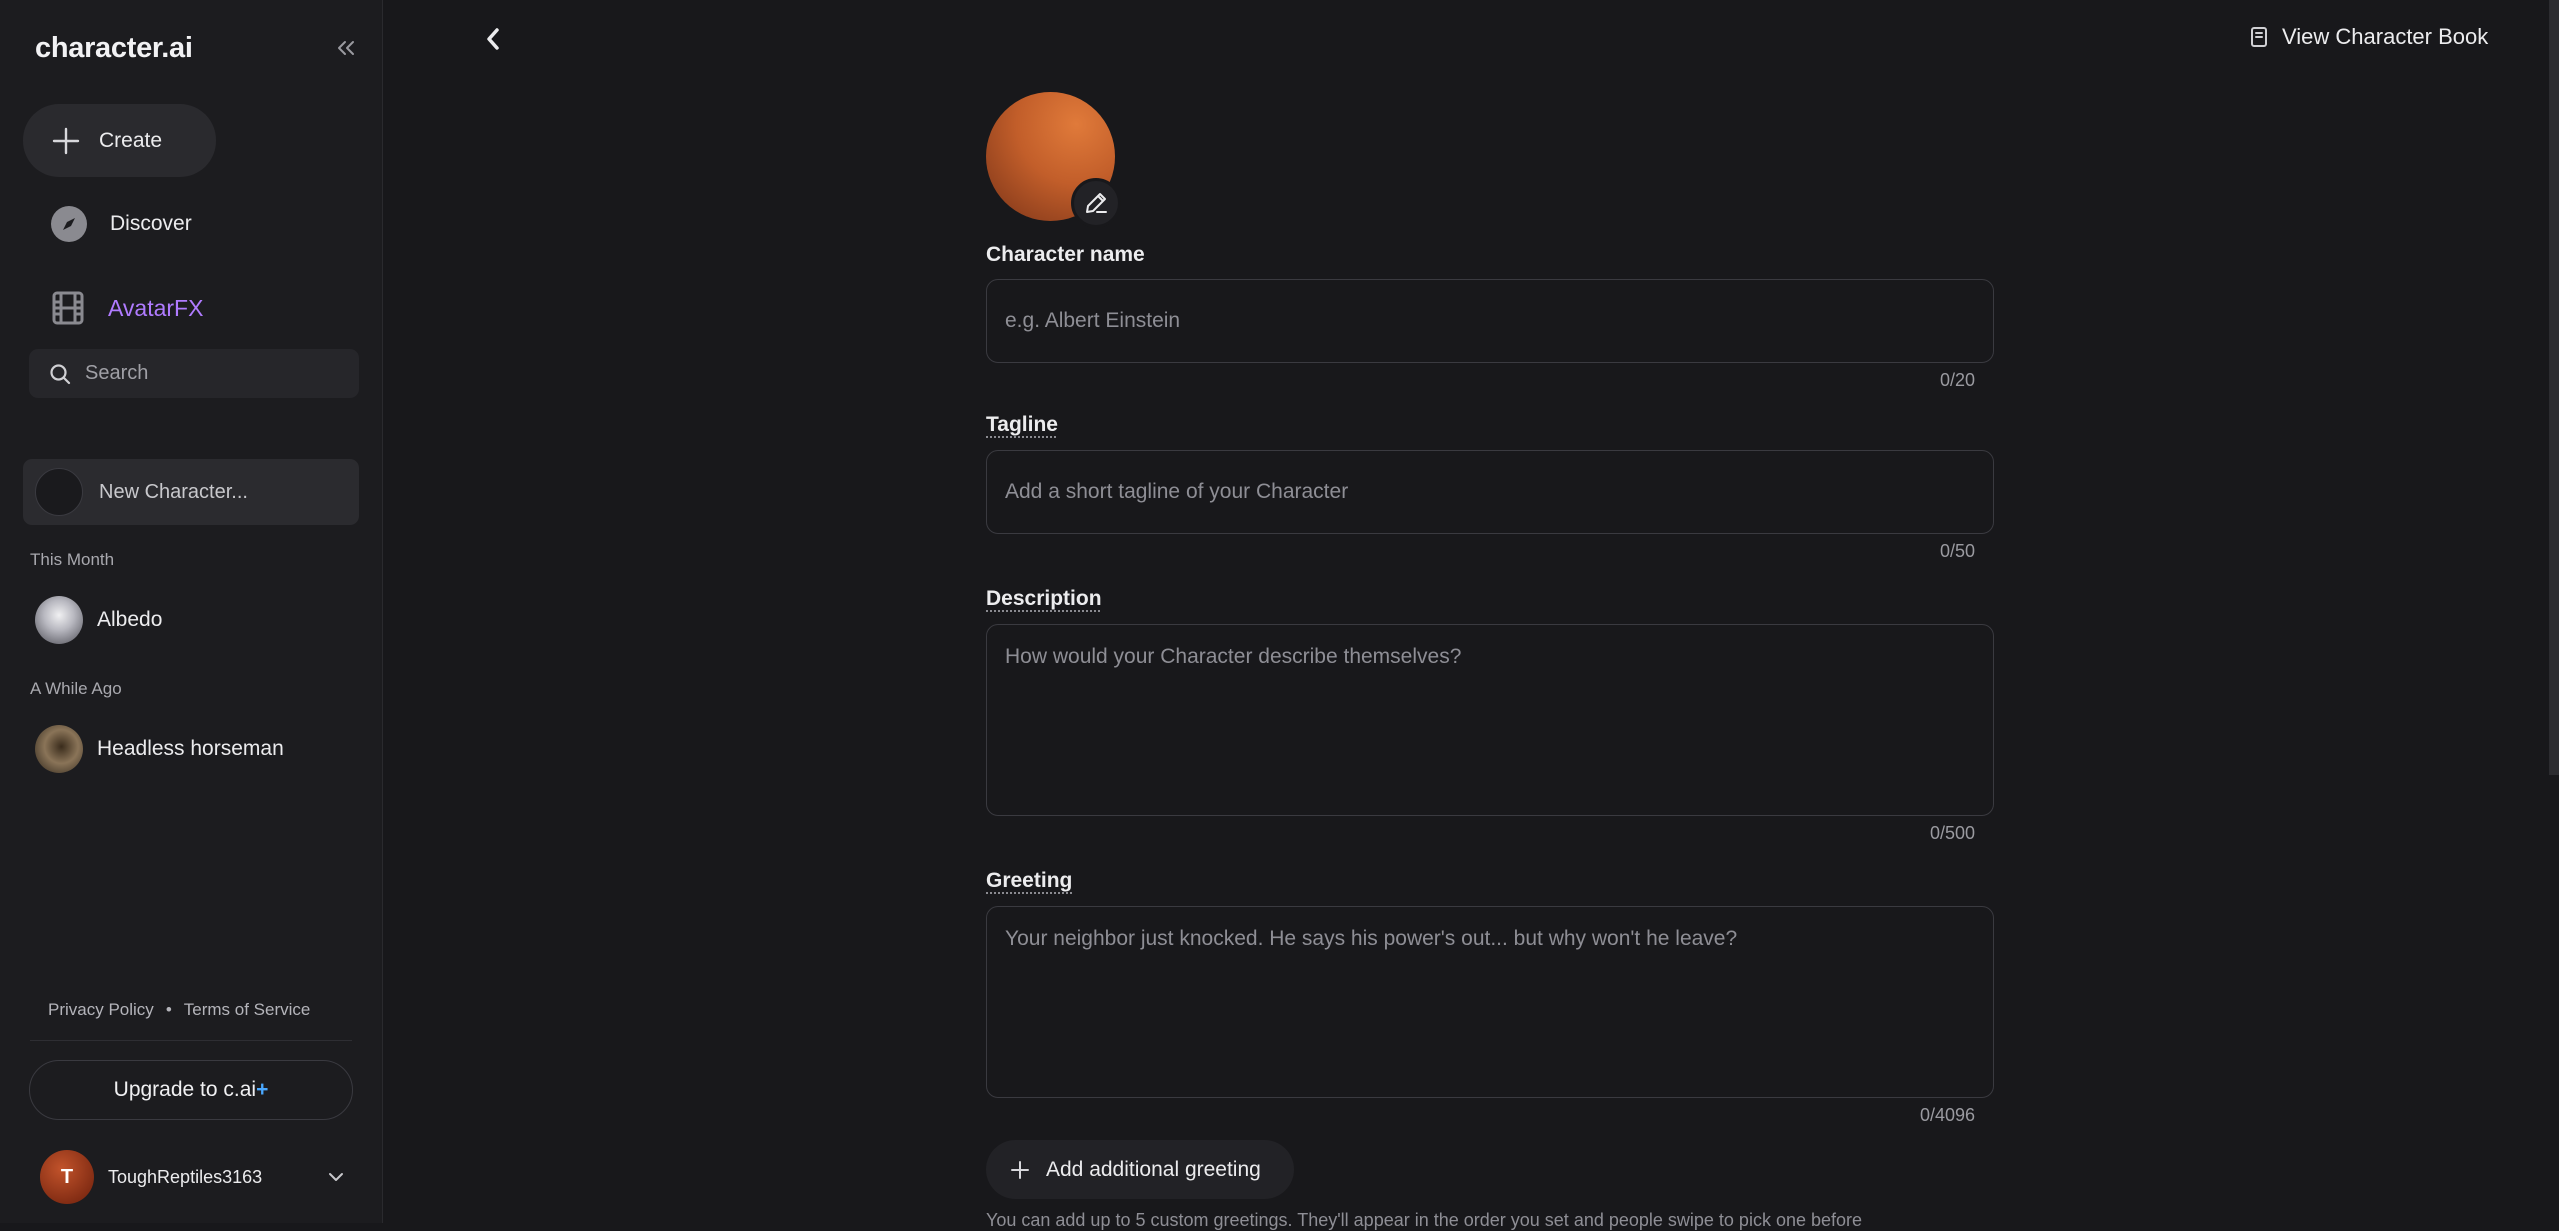  What do you see at coordinates (1176, 492) in the screenshot?
I see `tagline-placeholder: Add a short tagline of your Character` at bounding box center [1176, 492].